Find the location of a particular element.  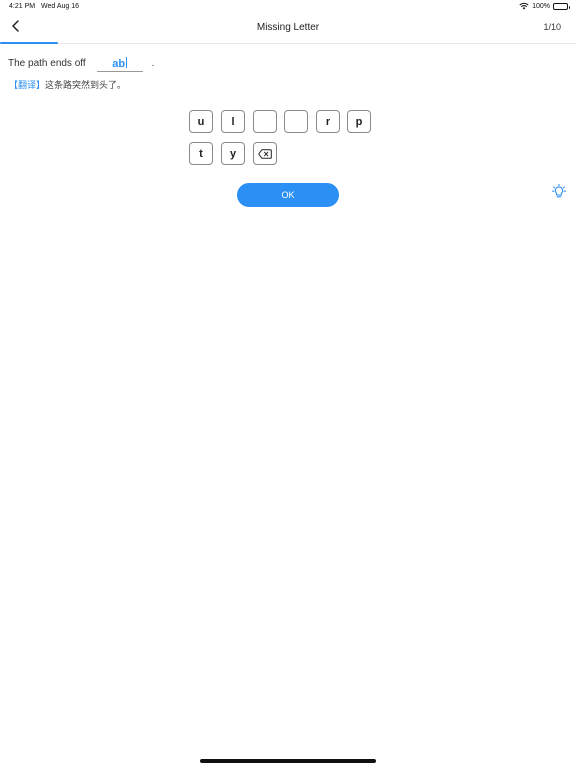

wifi-icon is located at coordinates (524, 6).